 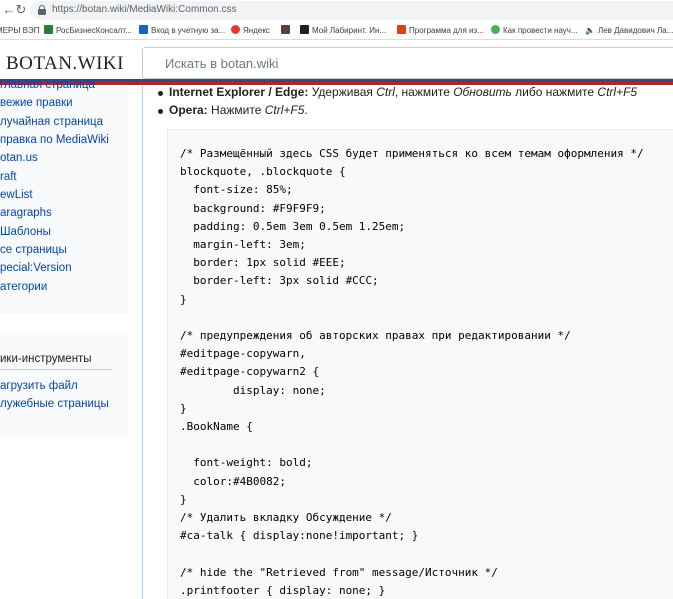 What do you see at coordinates (405, 63) in the screenshot?
I see `search-input` at bounding box center [405, 63].